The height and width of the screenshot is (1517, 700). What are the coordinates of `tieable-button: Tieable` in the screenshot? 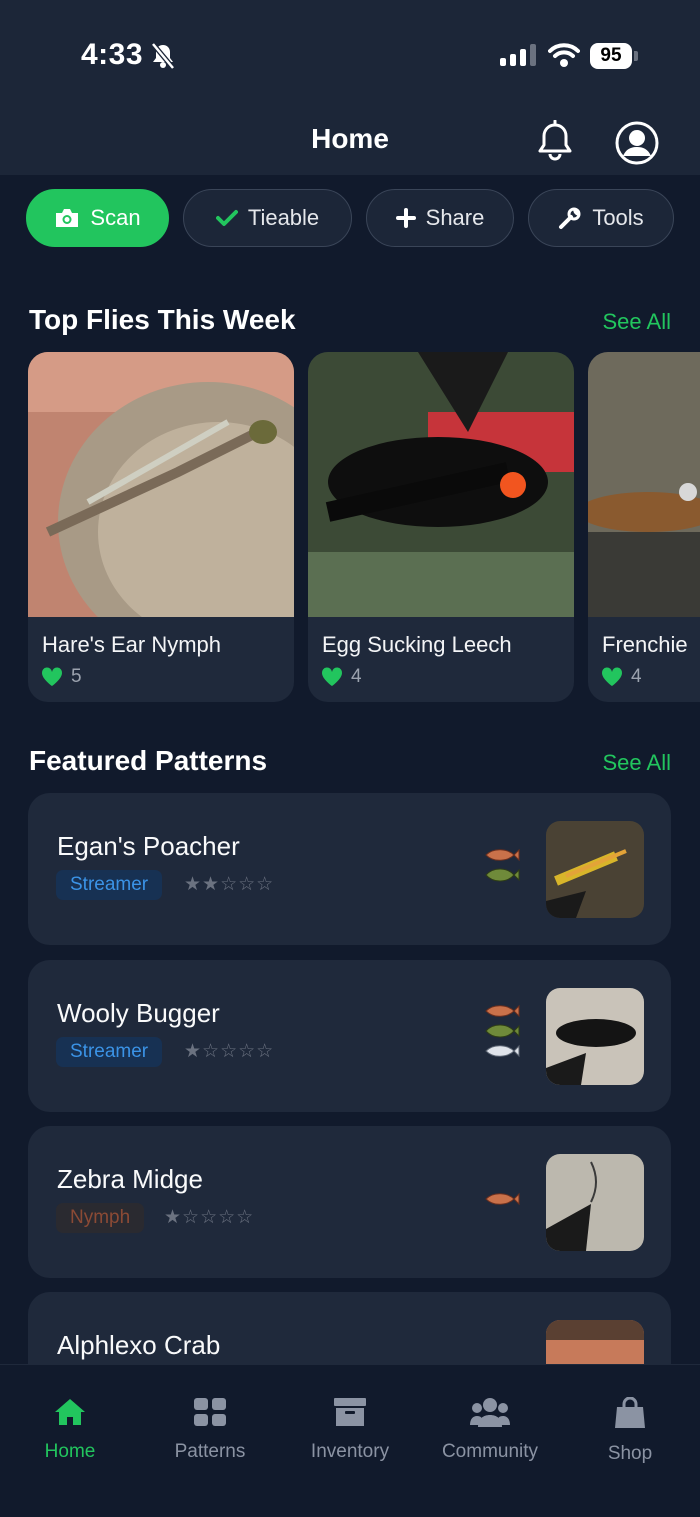 It's located at (267, 218).